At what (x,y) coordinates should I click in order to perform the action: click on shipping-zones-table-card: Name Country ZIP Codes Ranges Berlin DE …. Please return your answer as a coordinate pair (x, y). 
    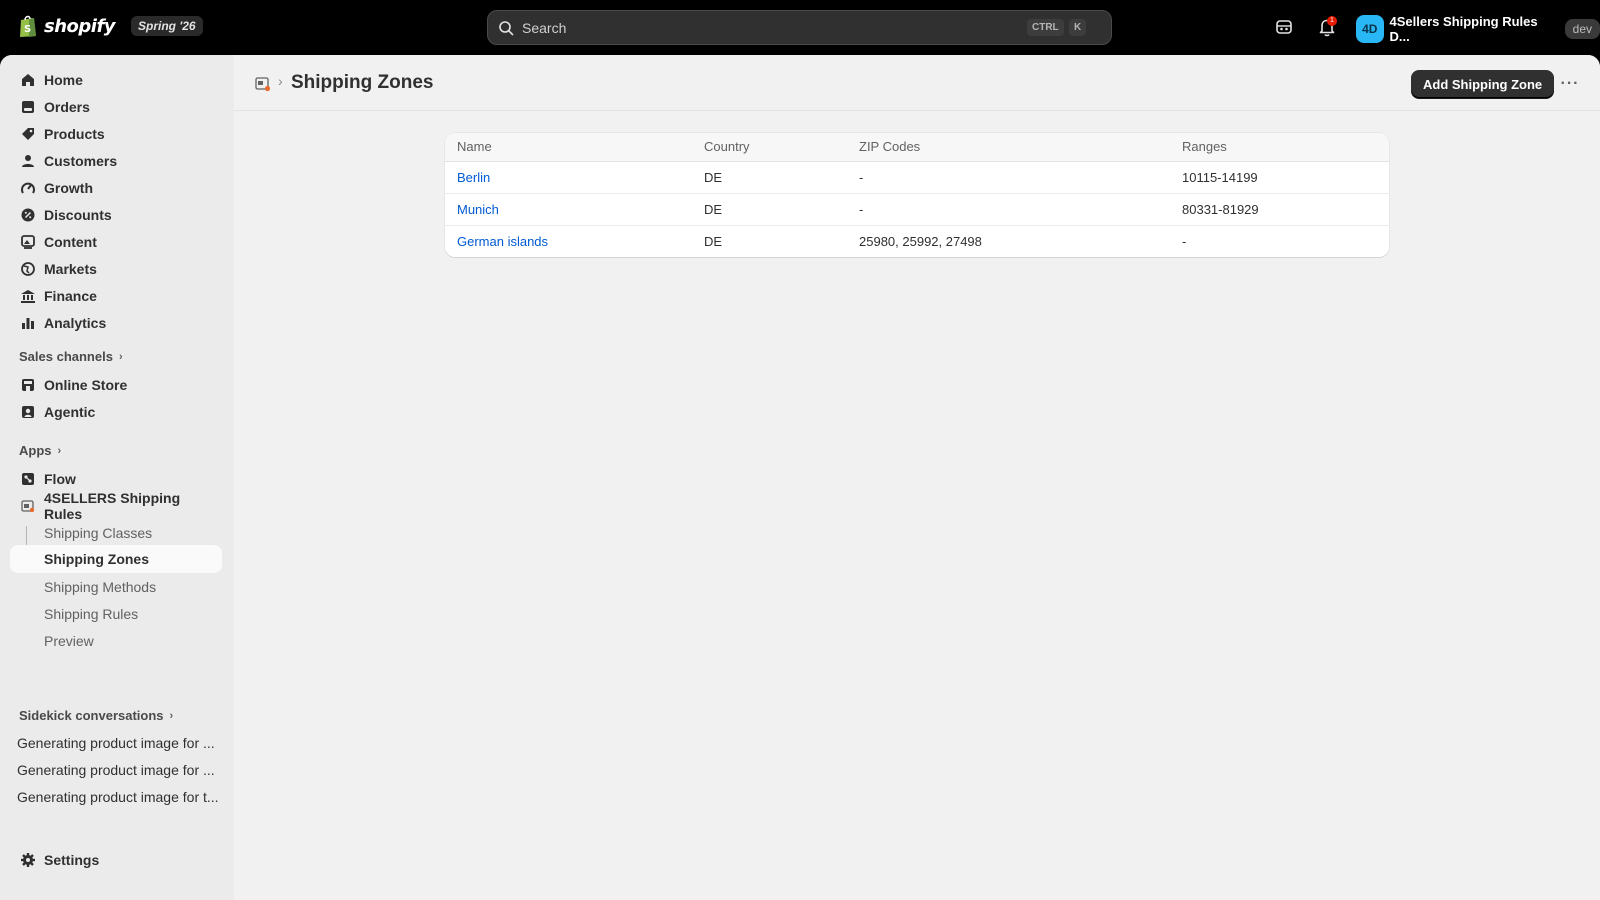
    Looking at the image, I should click on (917, 195).